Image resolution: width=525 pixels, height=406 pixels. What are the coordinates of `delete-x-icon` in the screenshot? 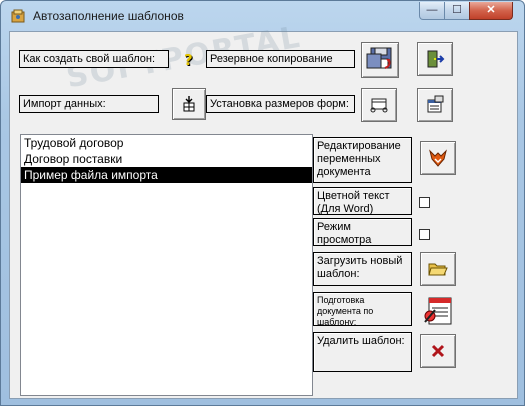 It's located at (438, 351).